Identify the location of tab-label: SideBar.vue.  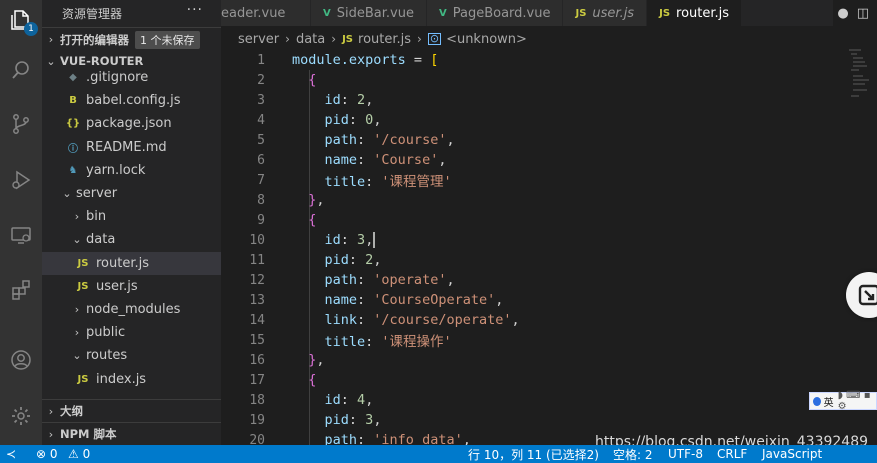
(375, 13).